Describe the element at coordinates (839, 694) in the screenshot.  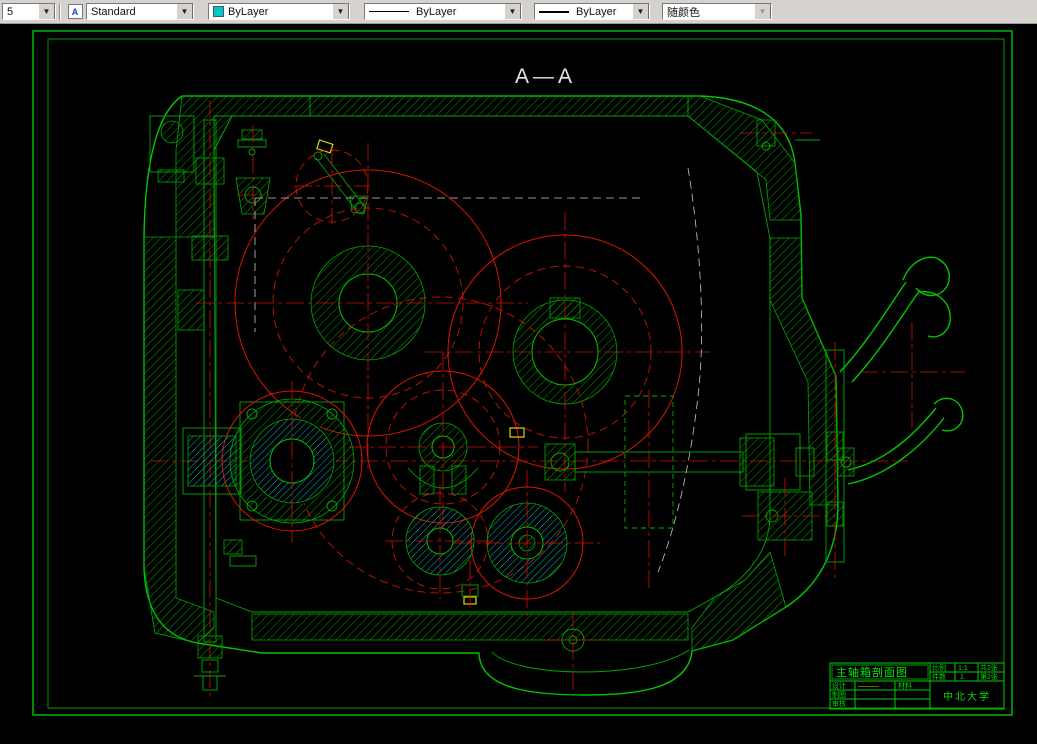
I see `draft-label: 制图` at that location.